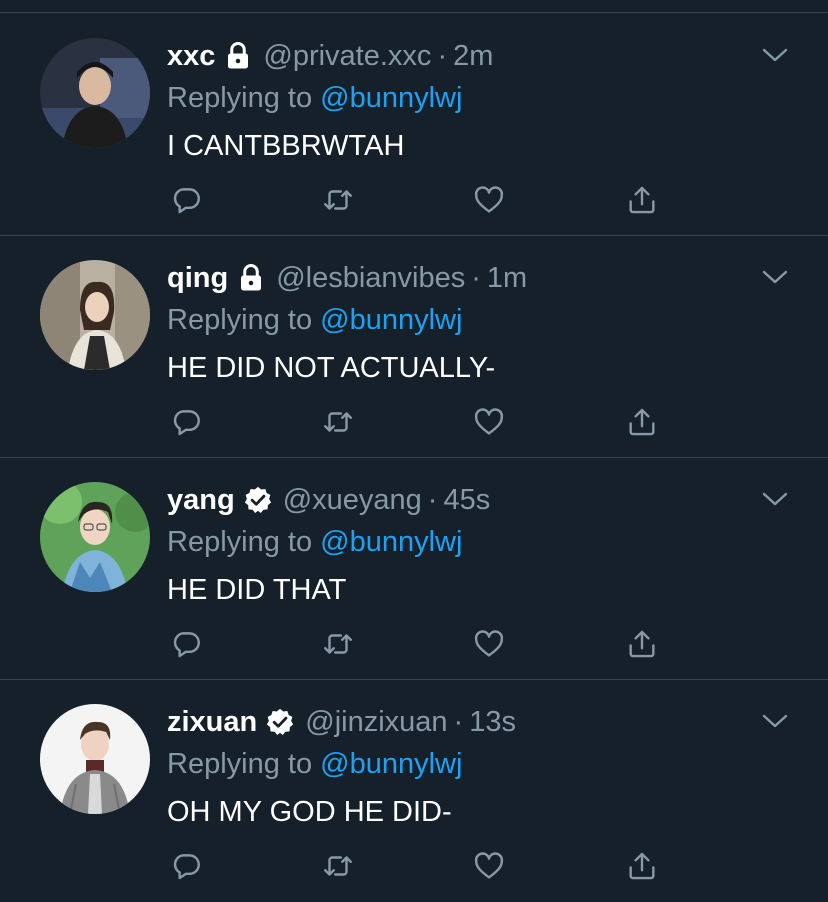 The height and width of the screenshot is (902, 828). What do you see at coordinates (331, 368) in the screenshot?
I see `tweet-text: HE DID NOT ACTUALLY-` at bounding box center [331, 368].